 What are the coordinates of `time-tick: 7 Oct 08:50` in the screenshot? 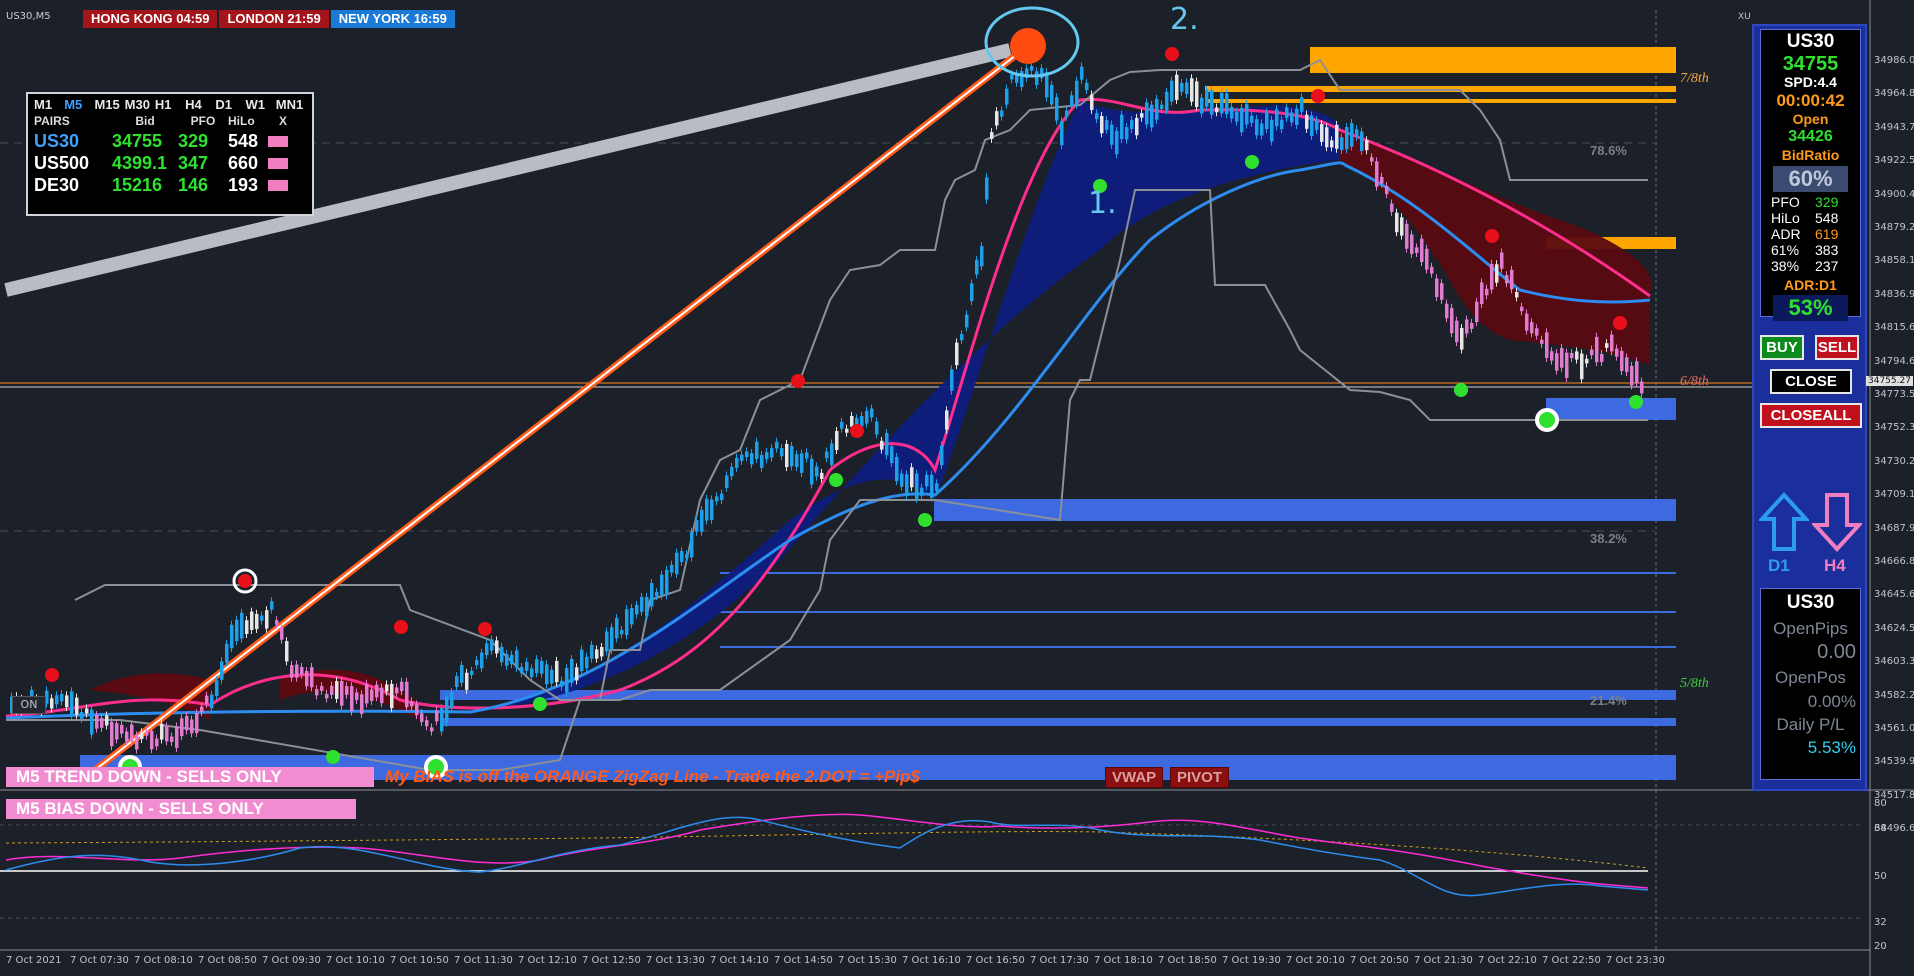 It's located at (227, 960).